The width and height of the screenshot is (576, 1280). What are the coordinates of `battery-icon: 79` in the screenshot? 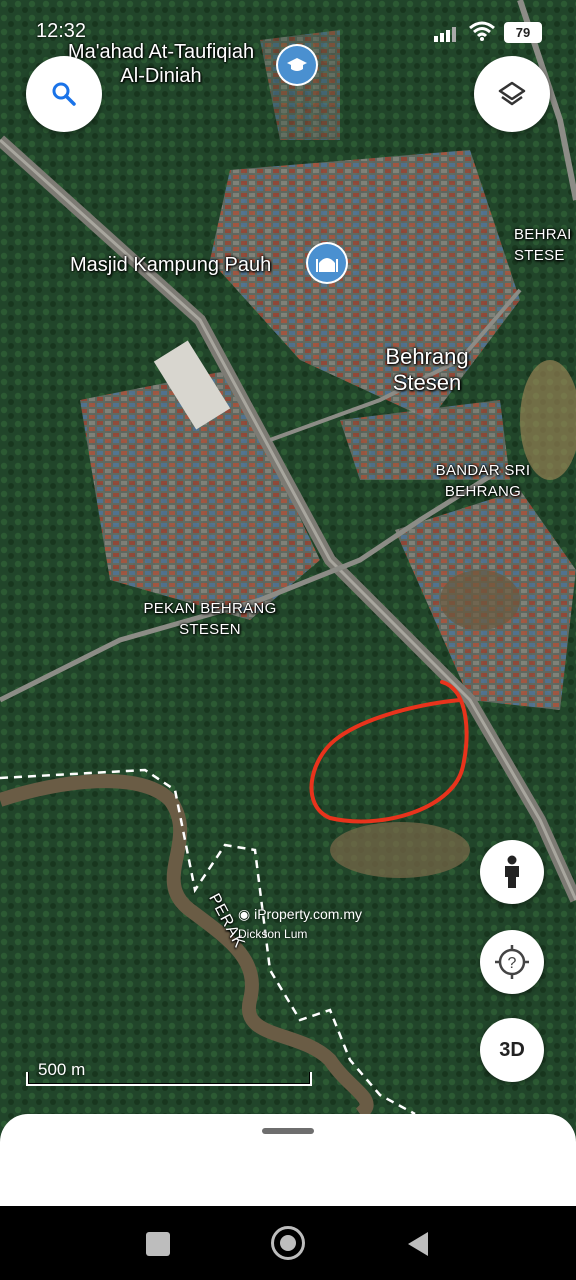 It's located at (523, 32).